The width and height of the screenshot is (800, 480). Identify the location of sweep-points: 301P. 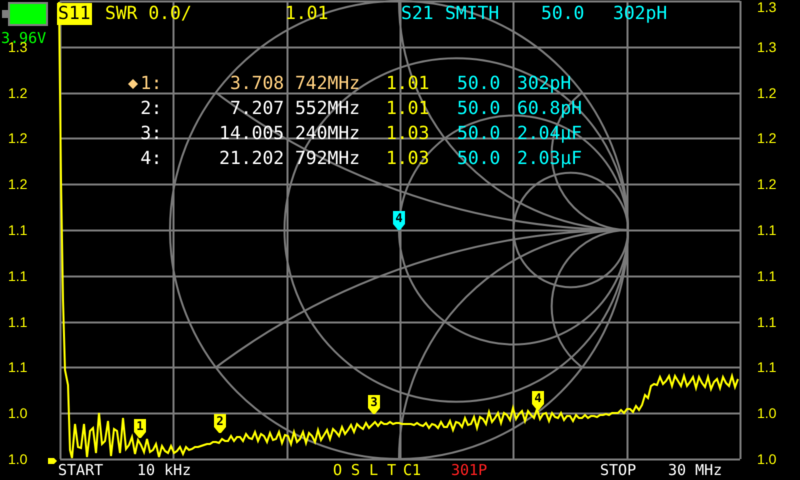
(469, 470).